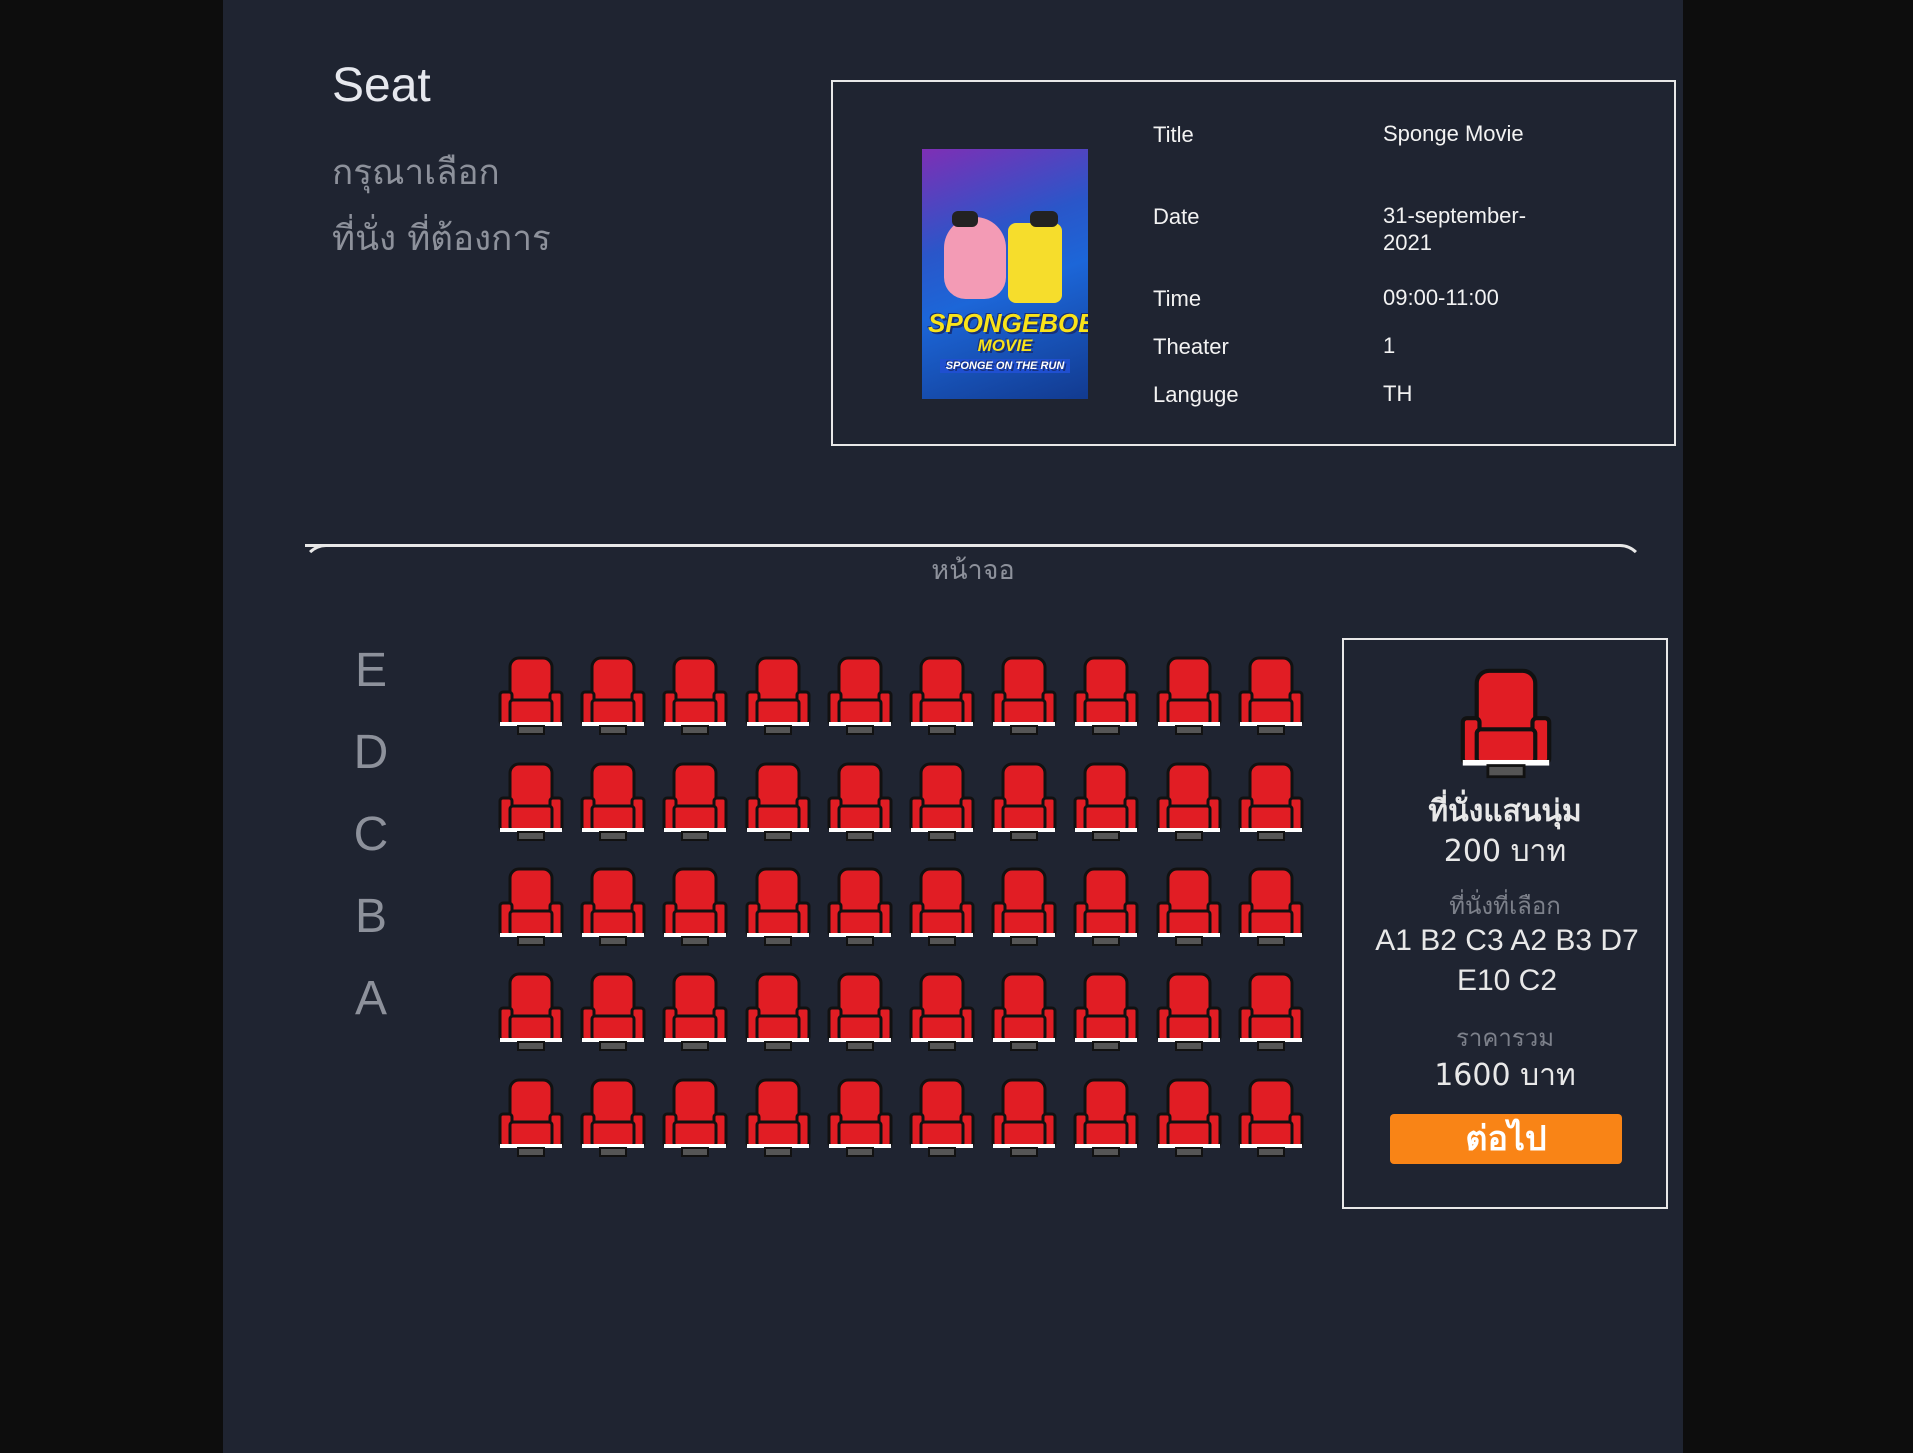 This screenshot has width=1913, height=1453. What do you see at coordinates (965, 219) in the screenshot?
I see `binoculars-left` at bounding box center [965, 219].